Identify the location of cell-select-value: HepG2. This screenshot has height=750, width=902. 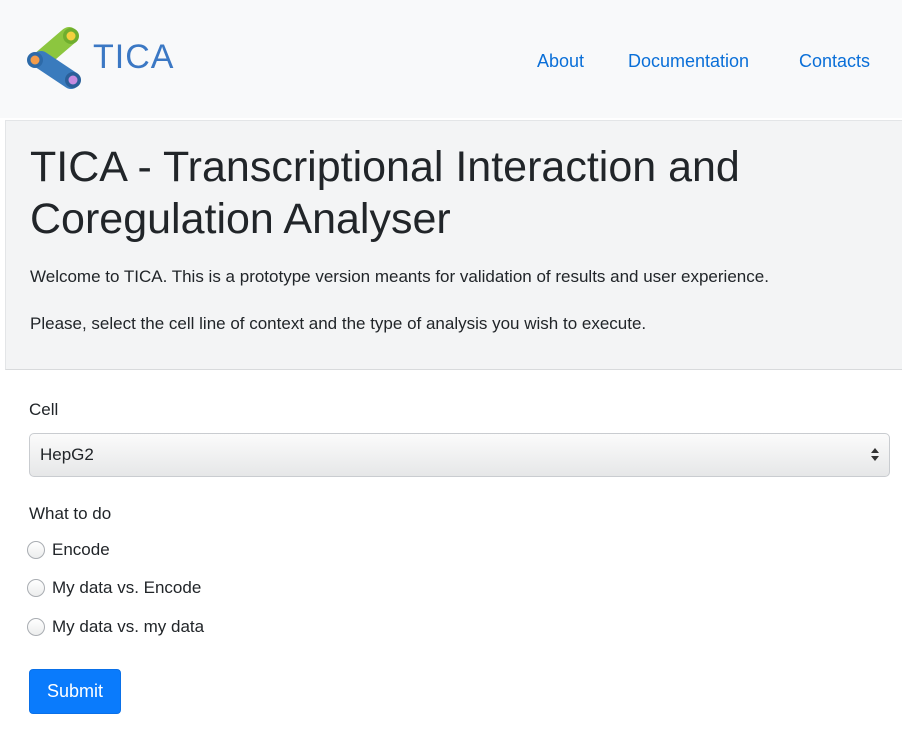
(67, 454).